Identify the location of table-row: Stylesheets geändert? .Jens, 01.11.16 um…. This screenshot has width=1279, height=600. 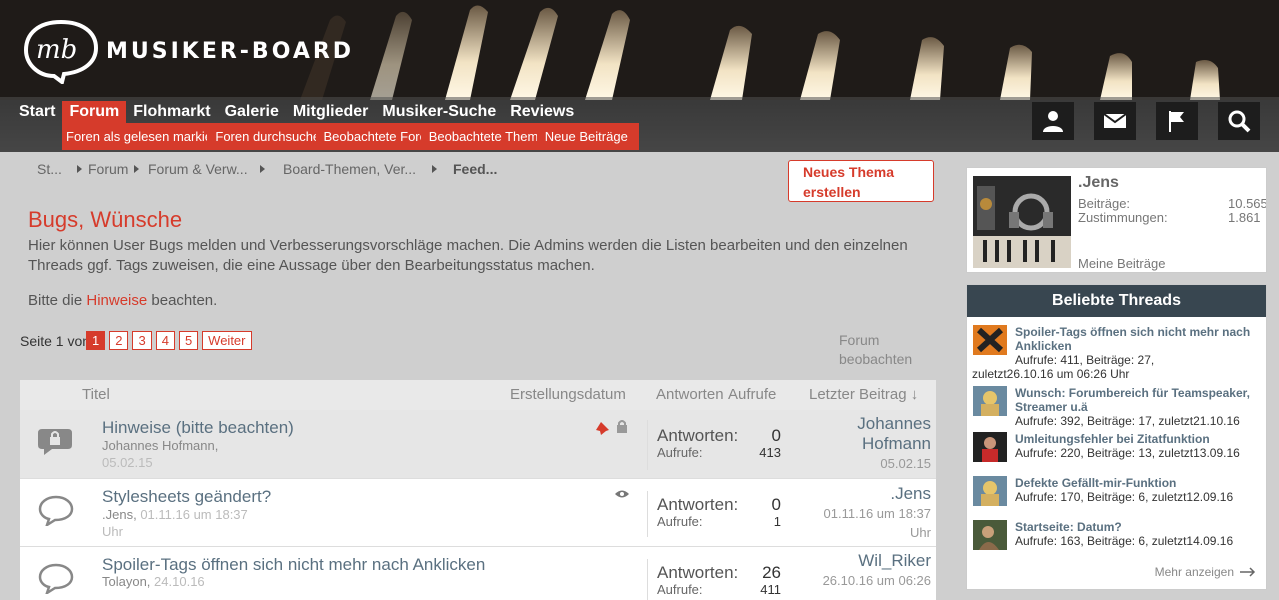
(478, 513).